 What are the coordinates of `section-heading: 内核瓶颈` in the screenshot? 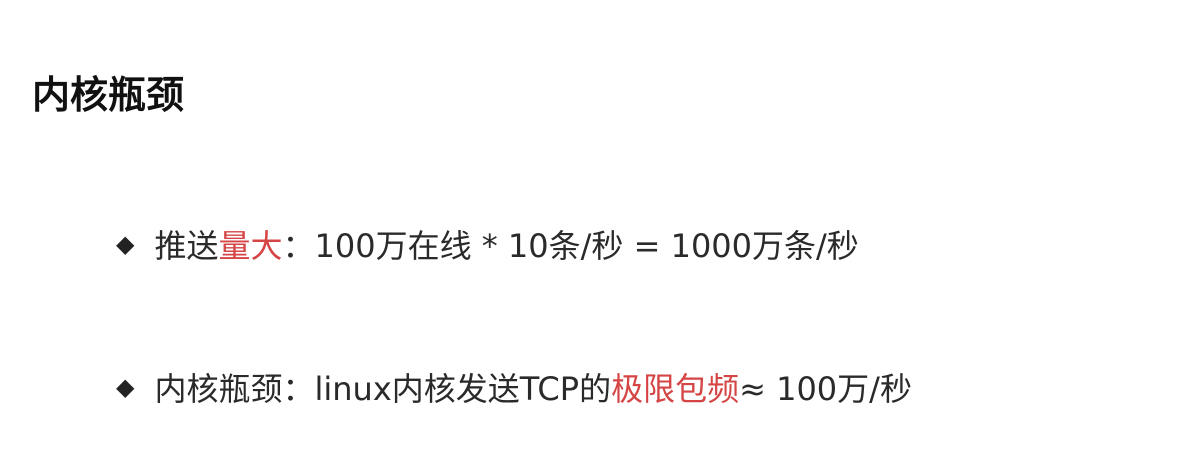 It's located at (108, 95).